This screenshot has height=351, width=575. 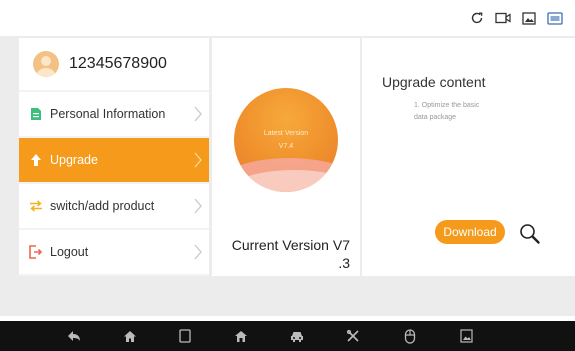 I want to click on menu-item-logout: Logout, so click(x=114, y=252).